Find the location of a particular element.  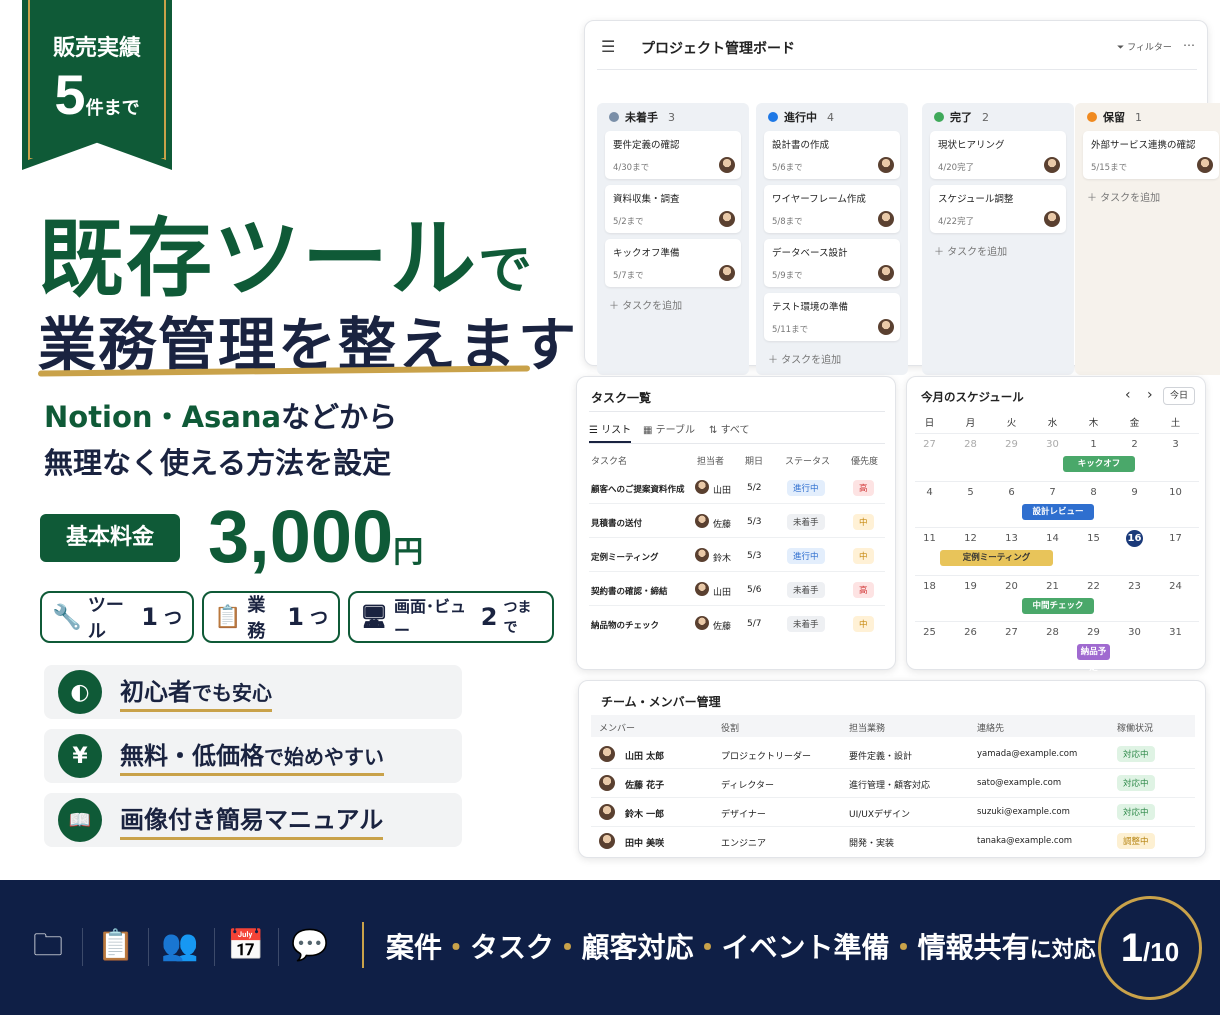

calendar-day: 2 is located at coordinates (1134, 444).